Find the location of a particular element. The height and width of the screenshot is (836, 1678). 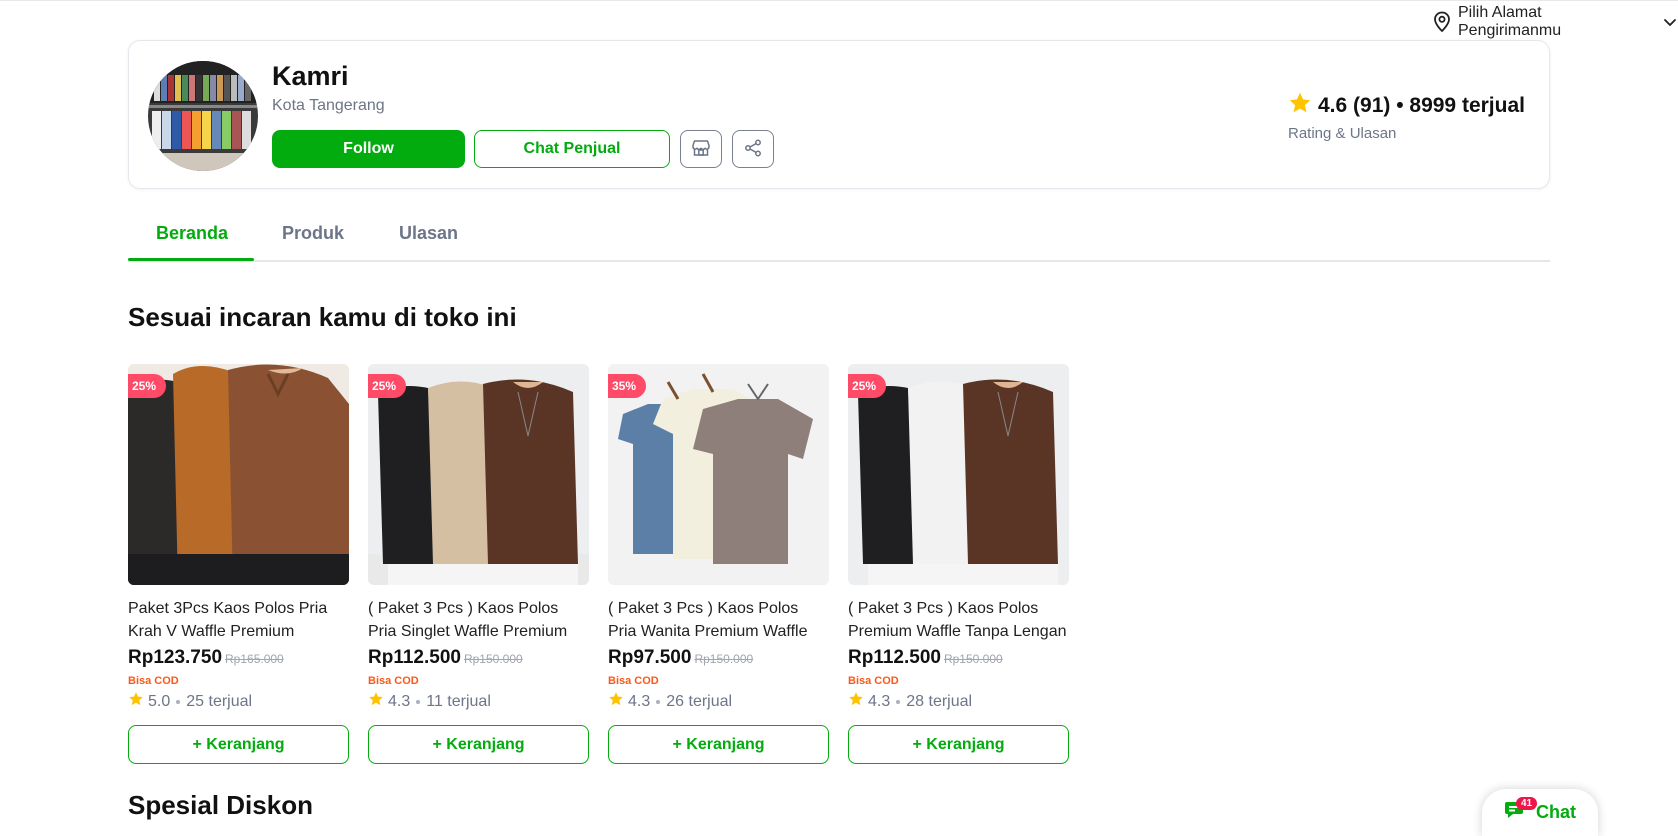

tab-beranda: Beranda is located at coordinates (192, 233).